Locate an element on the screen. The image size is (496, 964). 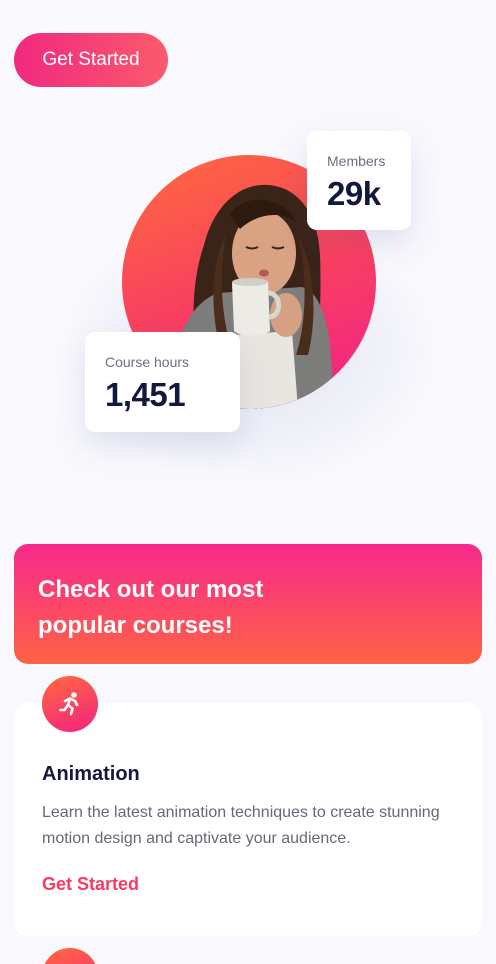
course-hours-value: 1,451 is located at coordinates (145, 394).